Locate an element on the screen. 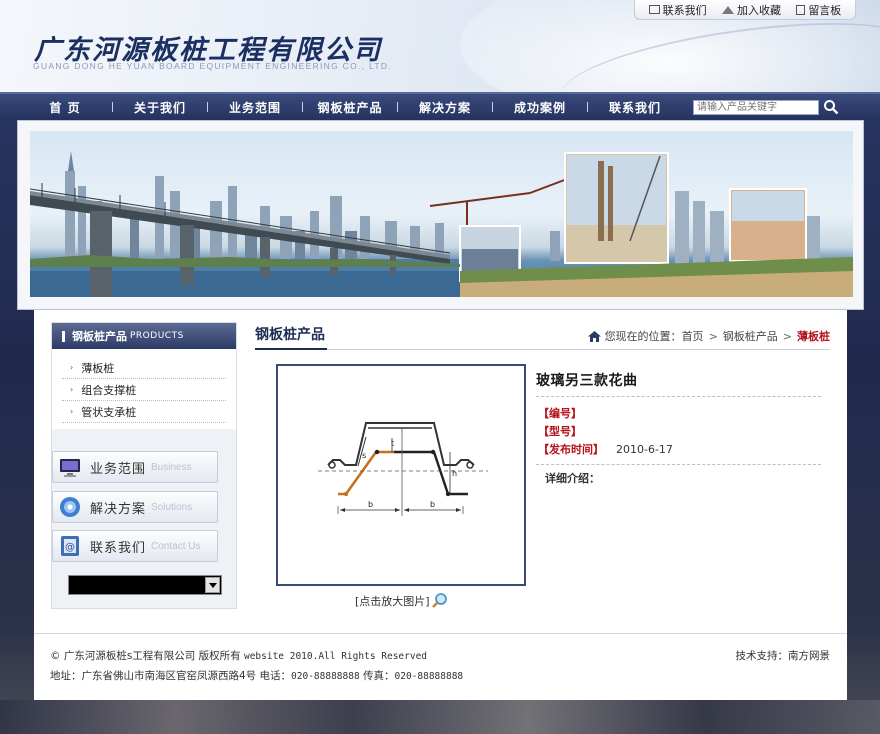  solutions-button-label: 解决方案 is located at coordinates (118, 509).